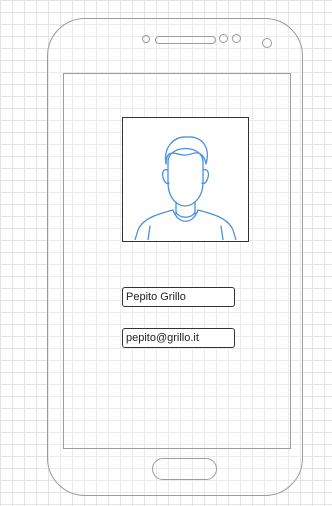 This screenshot has width=332, height=506. Describe the element at coordinates (178, 297) in the screenshot. I see `name-field: Pepito Grillo` at that location.